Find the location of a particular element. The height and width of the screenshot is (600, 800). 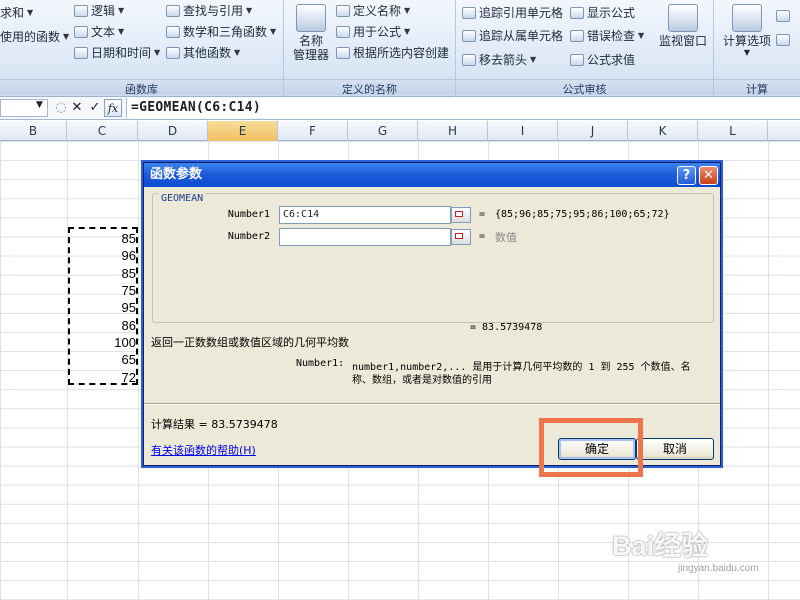

define-name-button: 定义名称 ▼ is located at coordinates (373, 10).